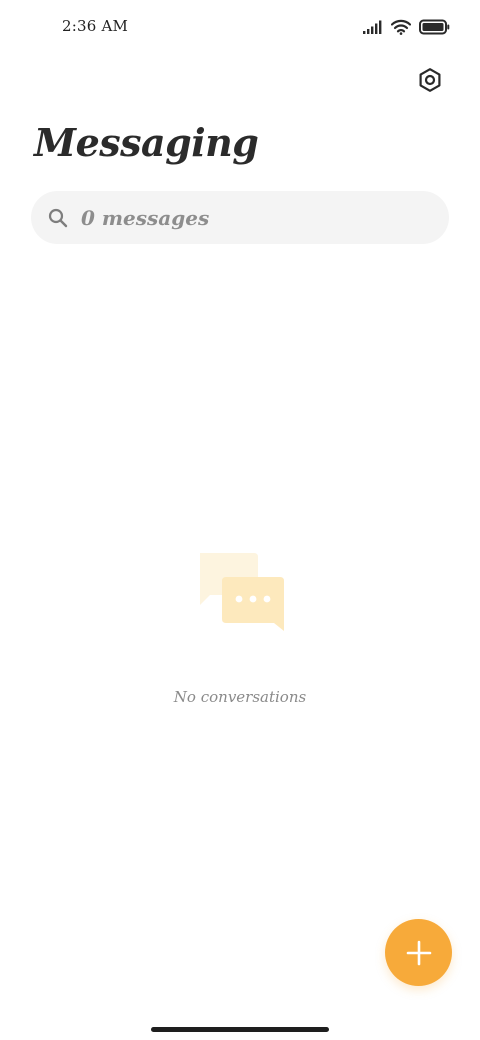  I want to click on status-icons, so click(406, 27).